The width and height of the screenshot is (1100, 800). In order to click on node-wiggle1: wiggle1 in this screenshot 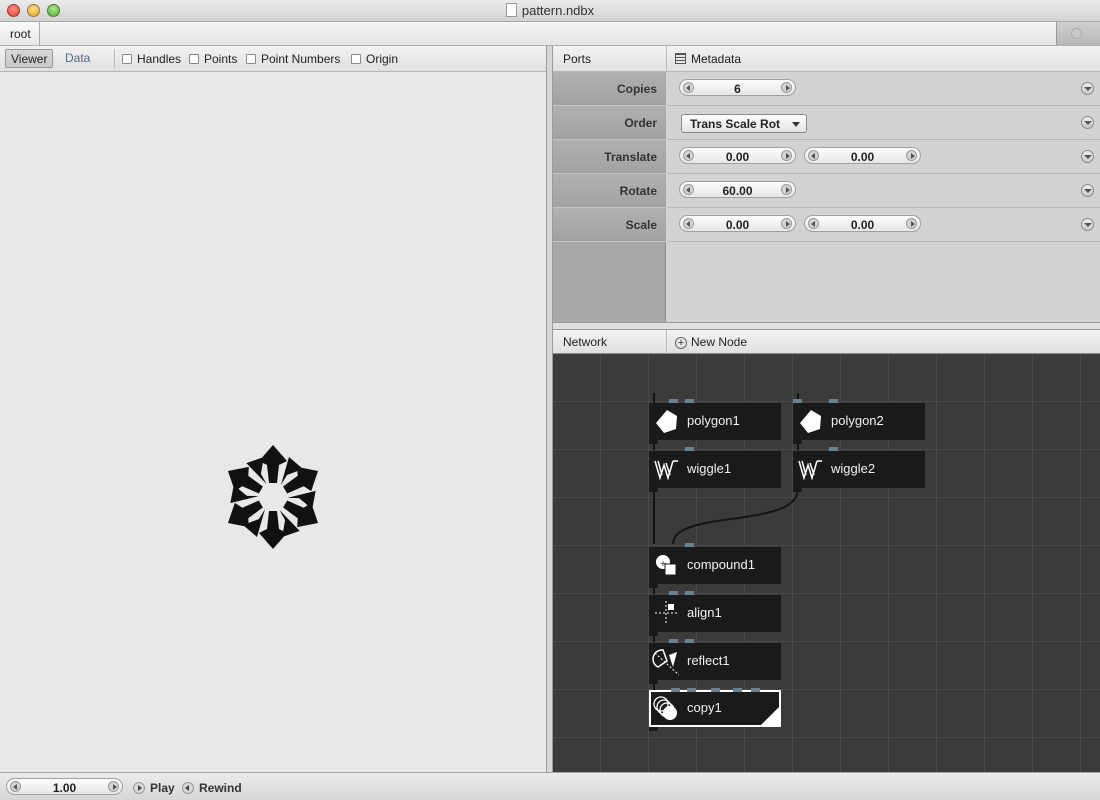, I will do `click(715, 469)`.